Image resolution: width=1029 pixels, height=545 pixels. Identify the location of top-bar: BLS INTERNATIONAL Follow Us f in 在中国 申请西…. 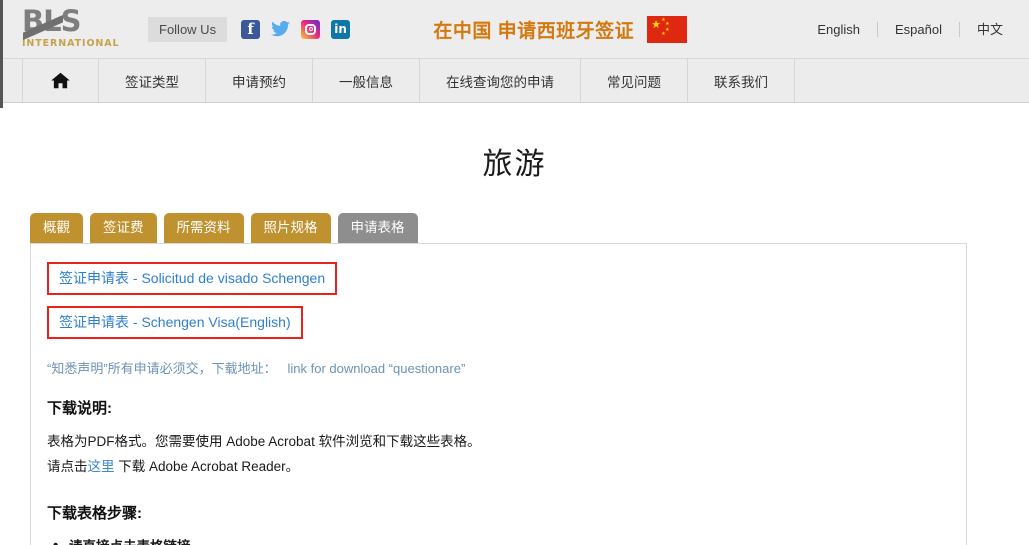
(514, 29).